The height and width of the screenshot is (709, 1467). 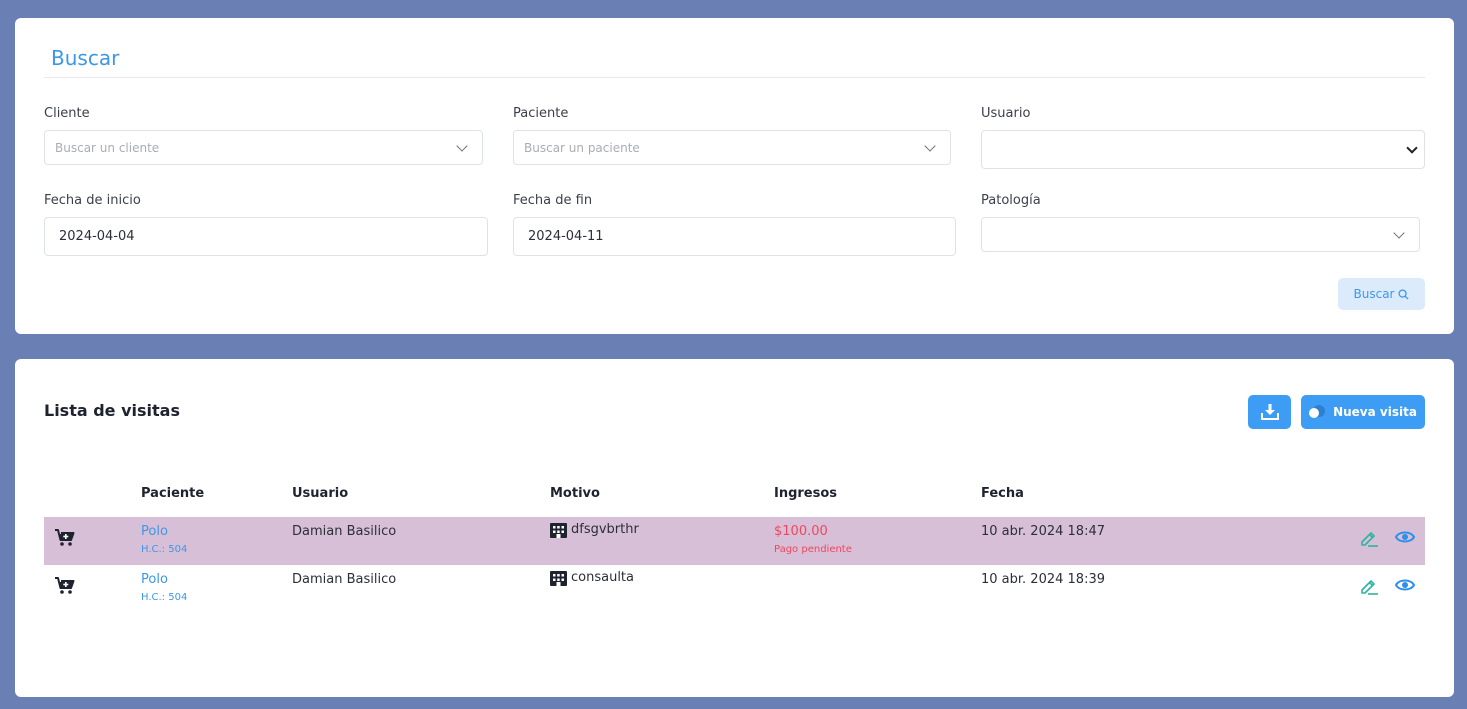 What do you see at coordinates (92, 200) in the screenshot?
I see `fecha-inicio-label: Fecha de inicio` at bounding box center [92, 200].